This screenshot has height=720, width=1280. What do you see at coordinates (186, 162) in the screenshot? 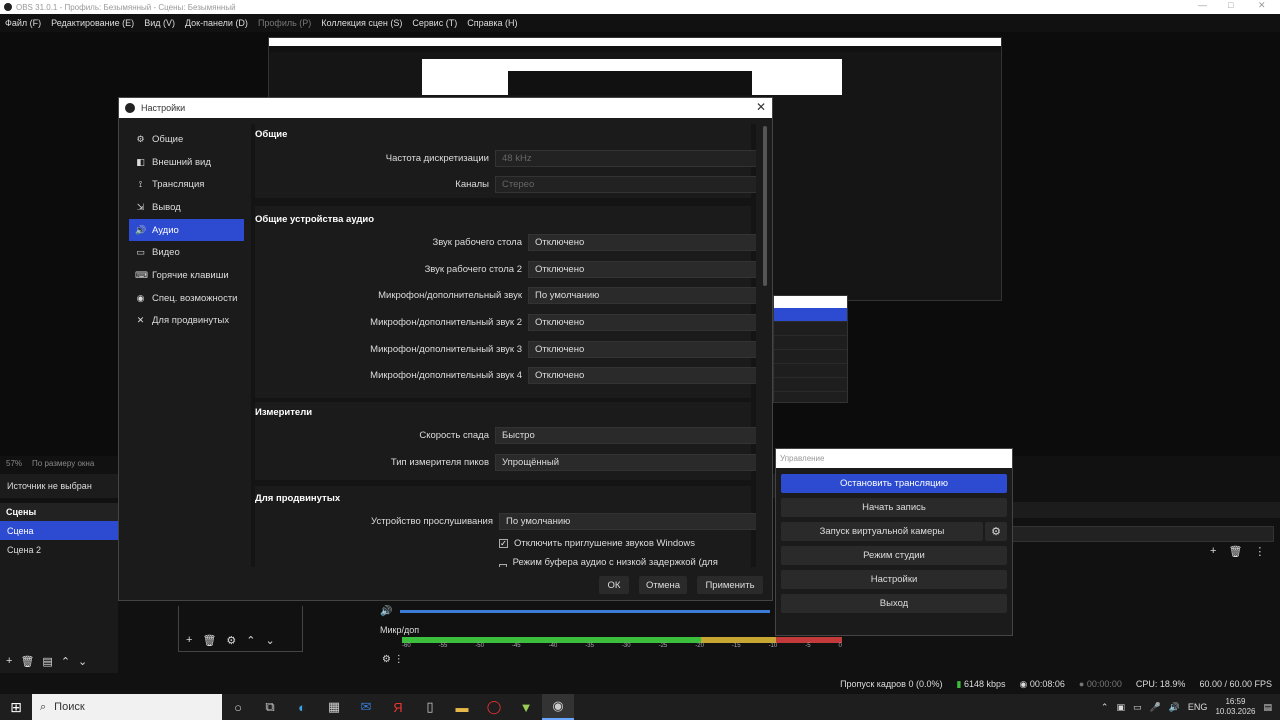
I see `nav-appearance: ◧ Внешний вид` at bounding box center [186, 162].